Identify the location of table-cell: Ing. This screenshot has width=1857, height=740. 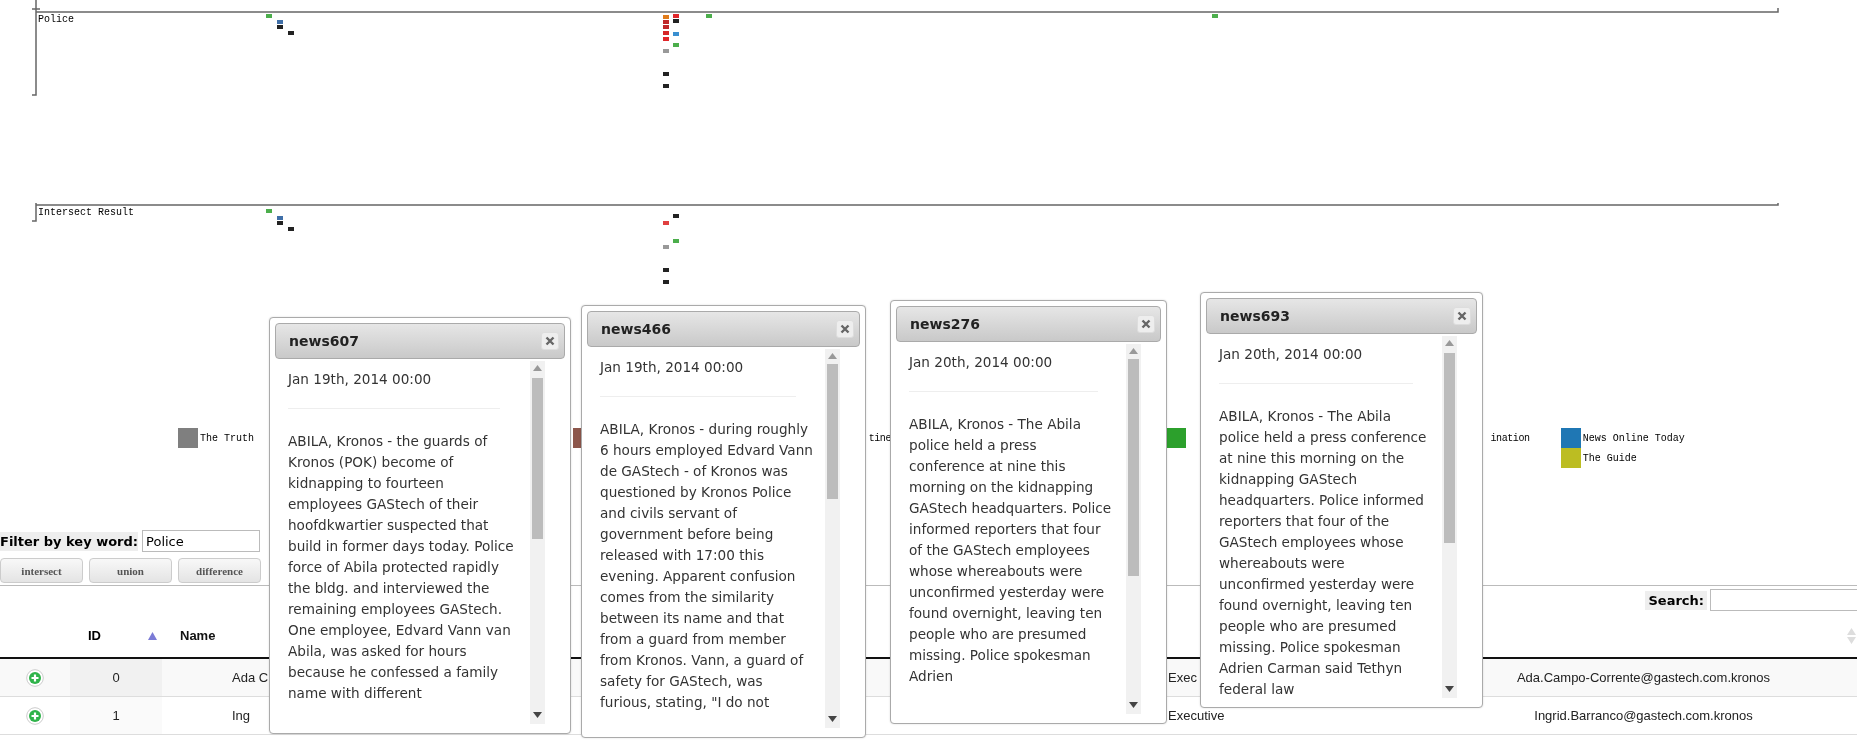
(241, 715).